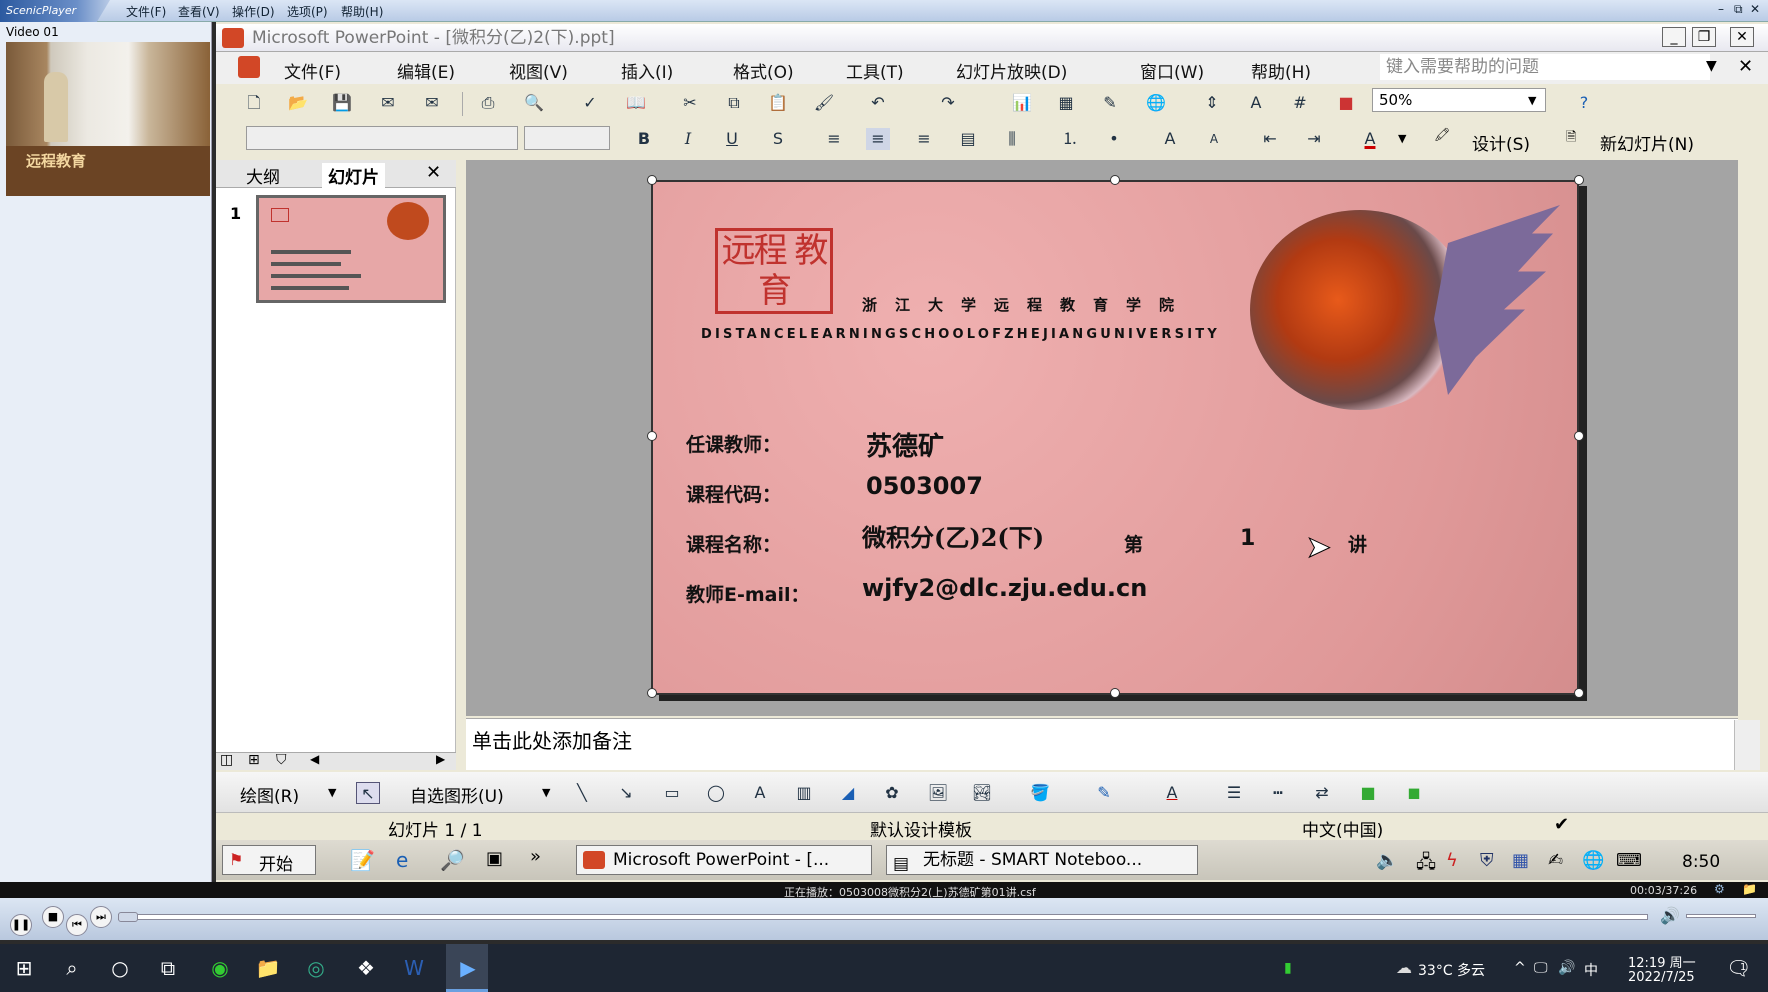 This screenshot has width=1768, height=992. I want to click on shield-tray-icon: ⛨, so click(1487, 860).